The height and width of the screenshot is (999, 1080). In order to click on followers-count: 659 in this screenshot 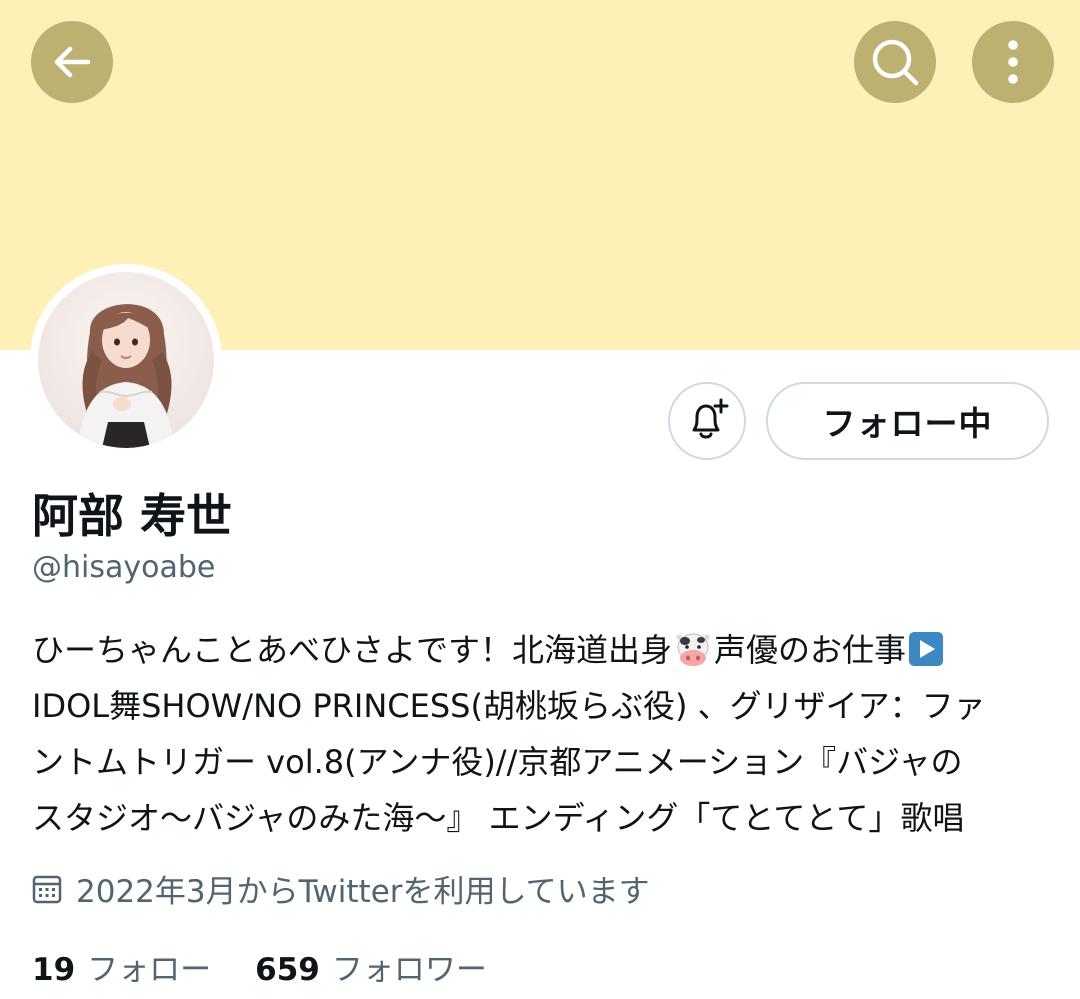, I will do `click(287, 970)`.